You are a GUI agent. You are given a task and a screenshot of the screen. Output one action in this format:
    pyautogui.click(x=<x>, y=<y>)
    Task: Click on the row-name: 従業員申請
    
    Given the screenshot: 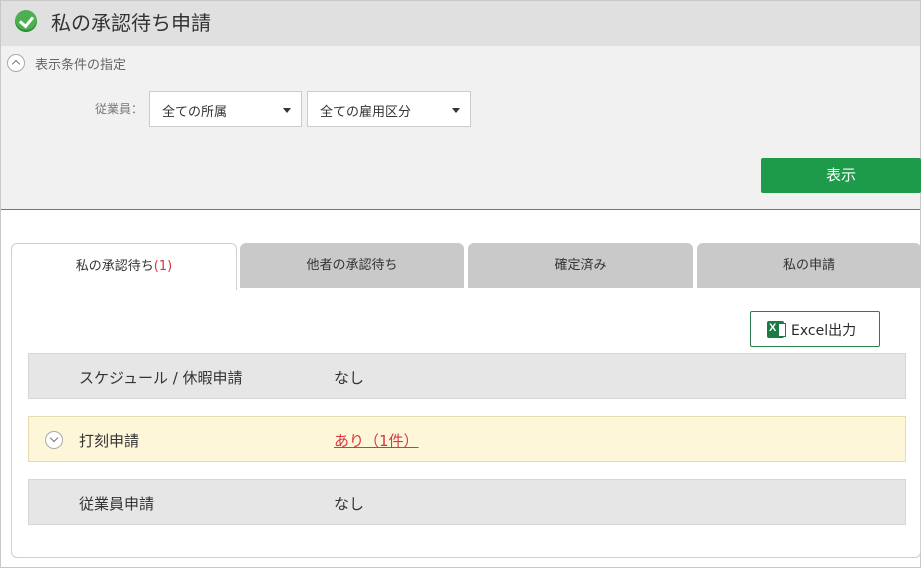 What is the action you would take?
    pyautogui.click(x=117, y=504)
    